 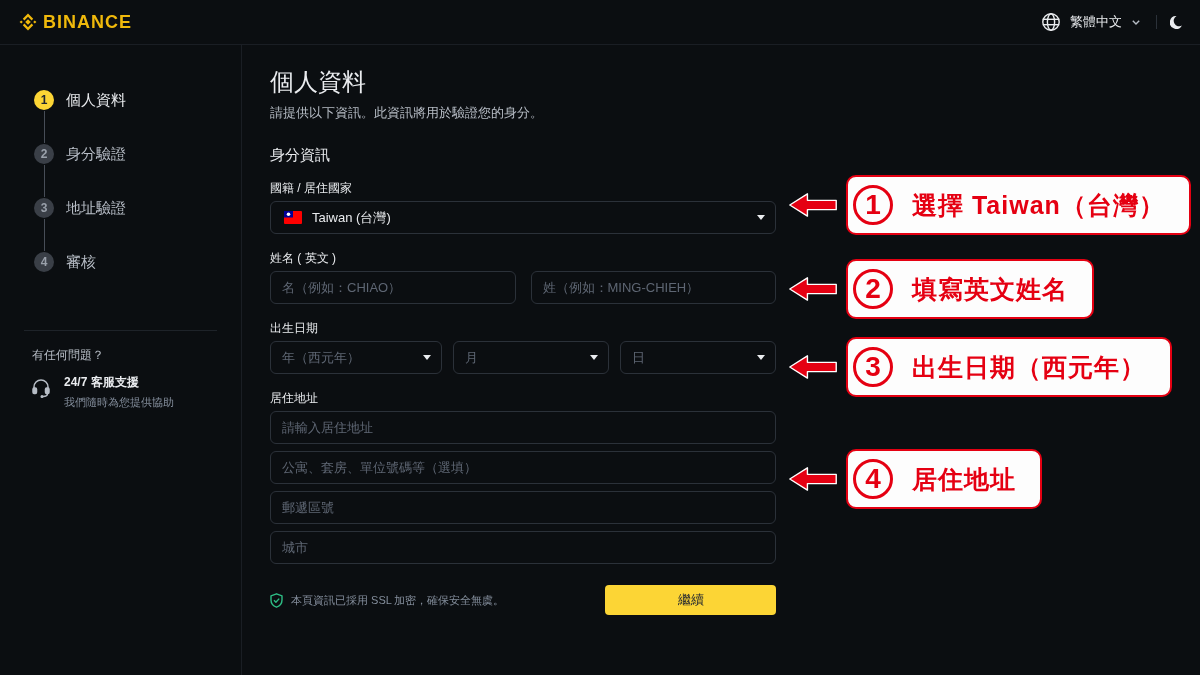 I want to click on text-field: 姓（例如：MING-CHIEH）, so click(x=653, y=287).